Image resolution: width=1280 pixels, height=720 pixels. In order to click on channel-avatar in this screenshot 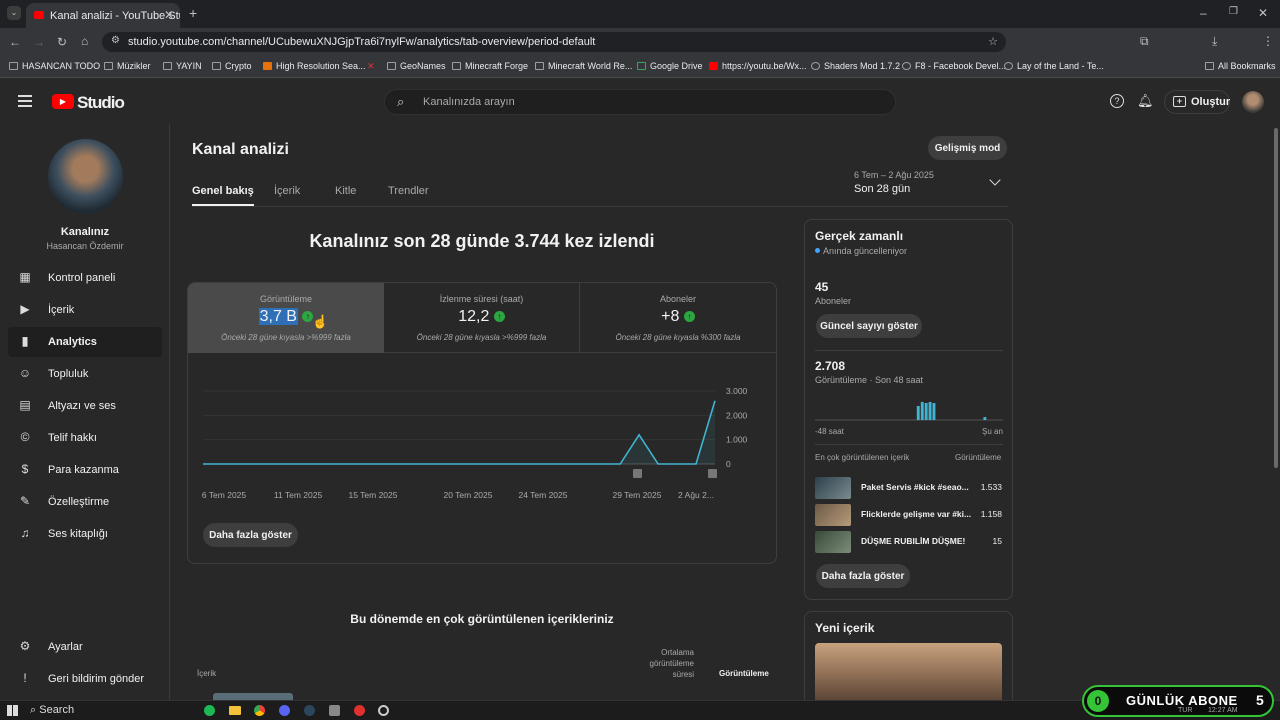, I will do `click(85, 176)`.